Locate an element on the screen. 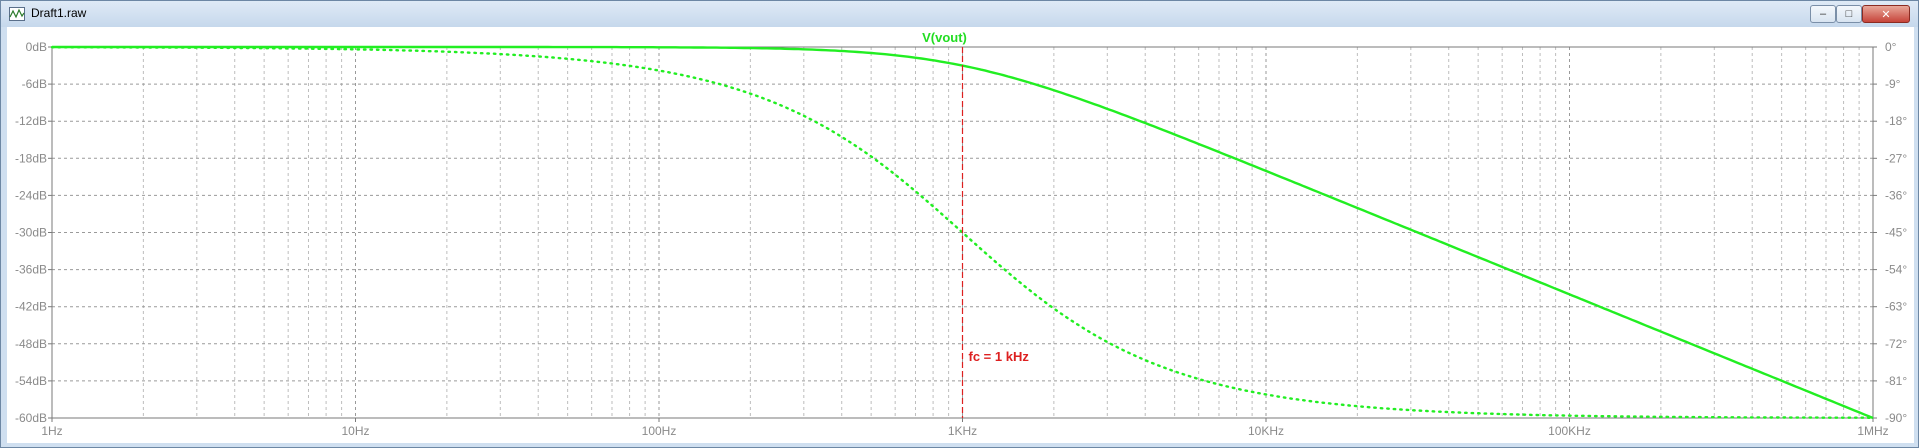 This screenshot has height=448, width=1919. right-tick-label: -45° is located at coordinates (1896, 233).